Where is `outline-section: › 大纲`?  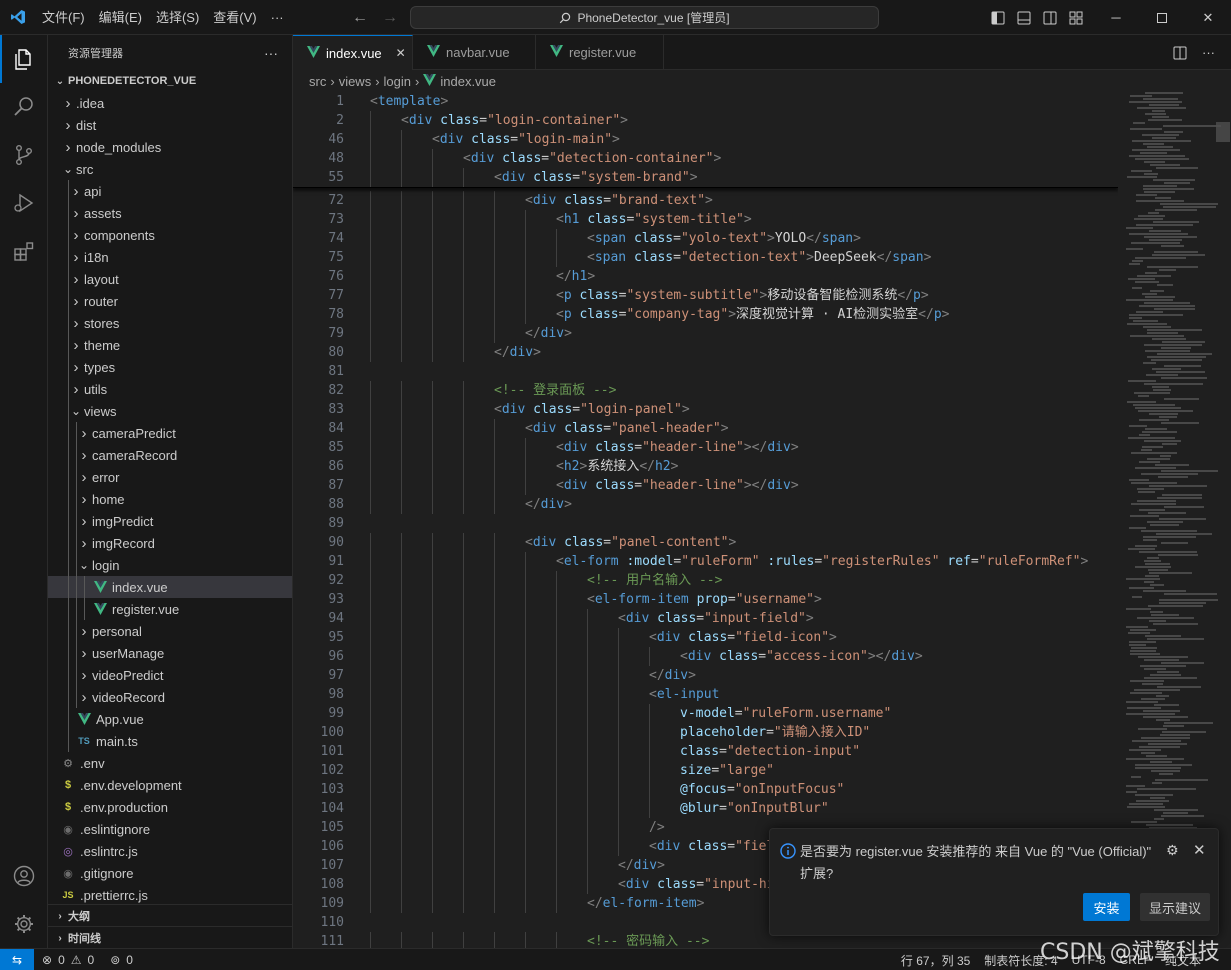 outline-section: › 大纲 is located at coordinates (170, 915).